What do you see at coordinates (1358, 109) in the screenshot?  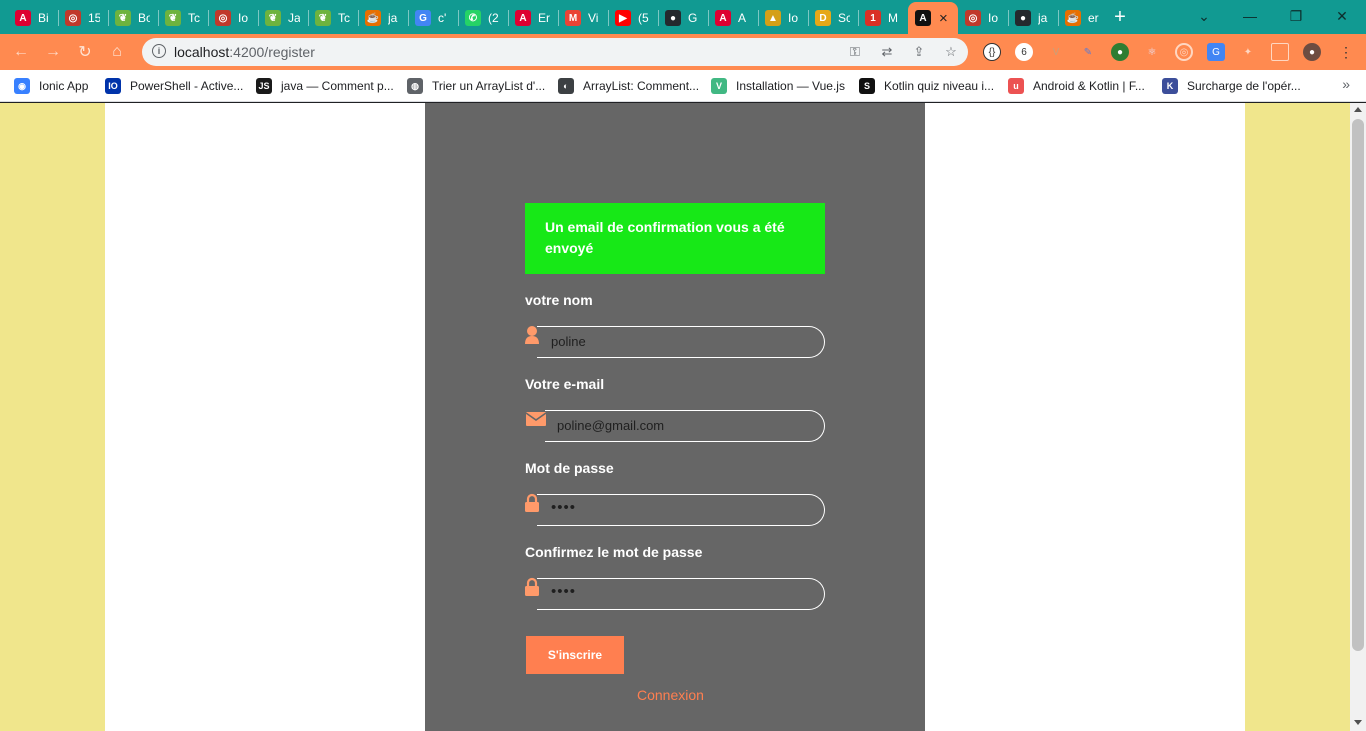 I see `scroll-up-icon` at bounding box center [1358, 109].